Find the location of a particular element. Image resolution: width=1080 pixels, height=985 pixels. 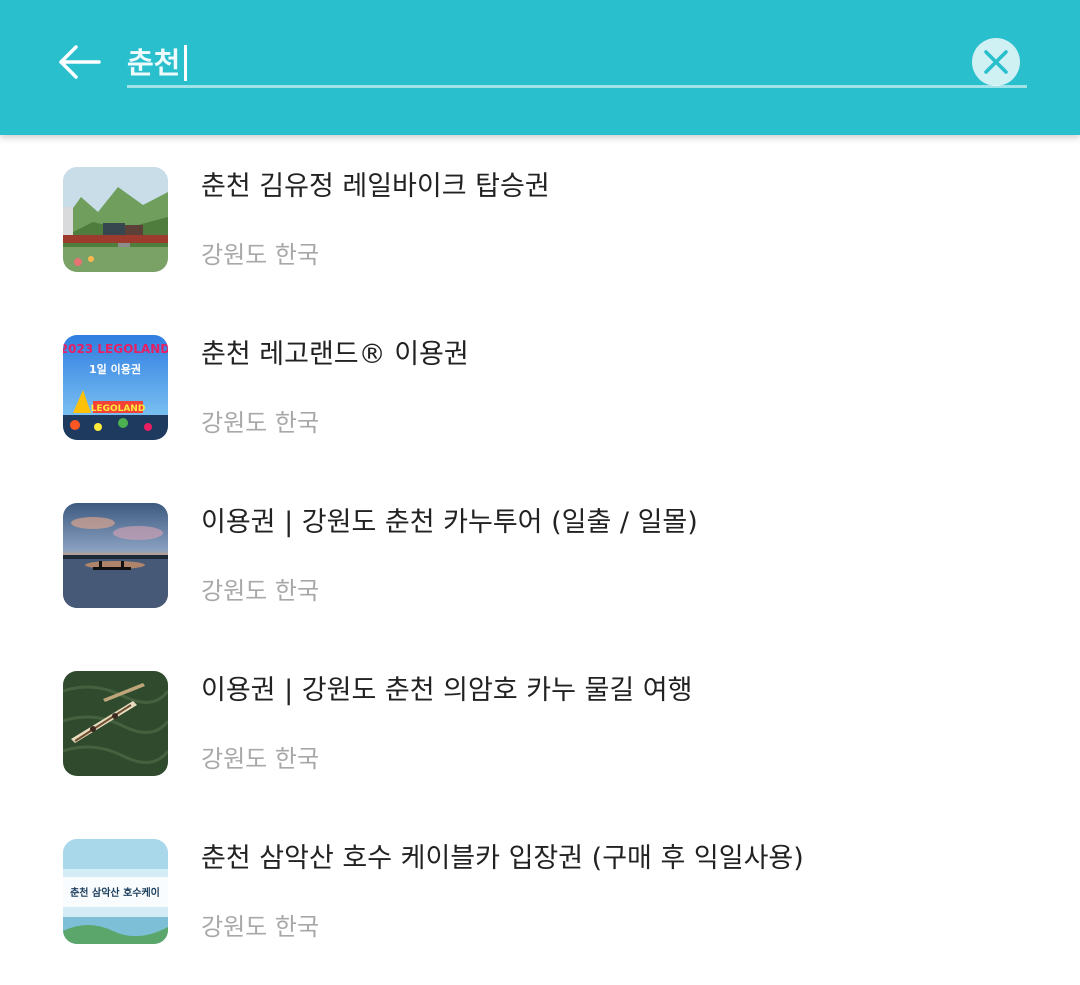

result-title: 춘천 김유정 레일바이크 탑승권 is located at coordinates (375, 186).